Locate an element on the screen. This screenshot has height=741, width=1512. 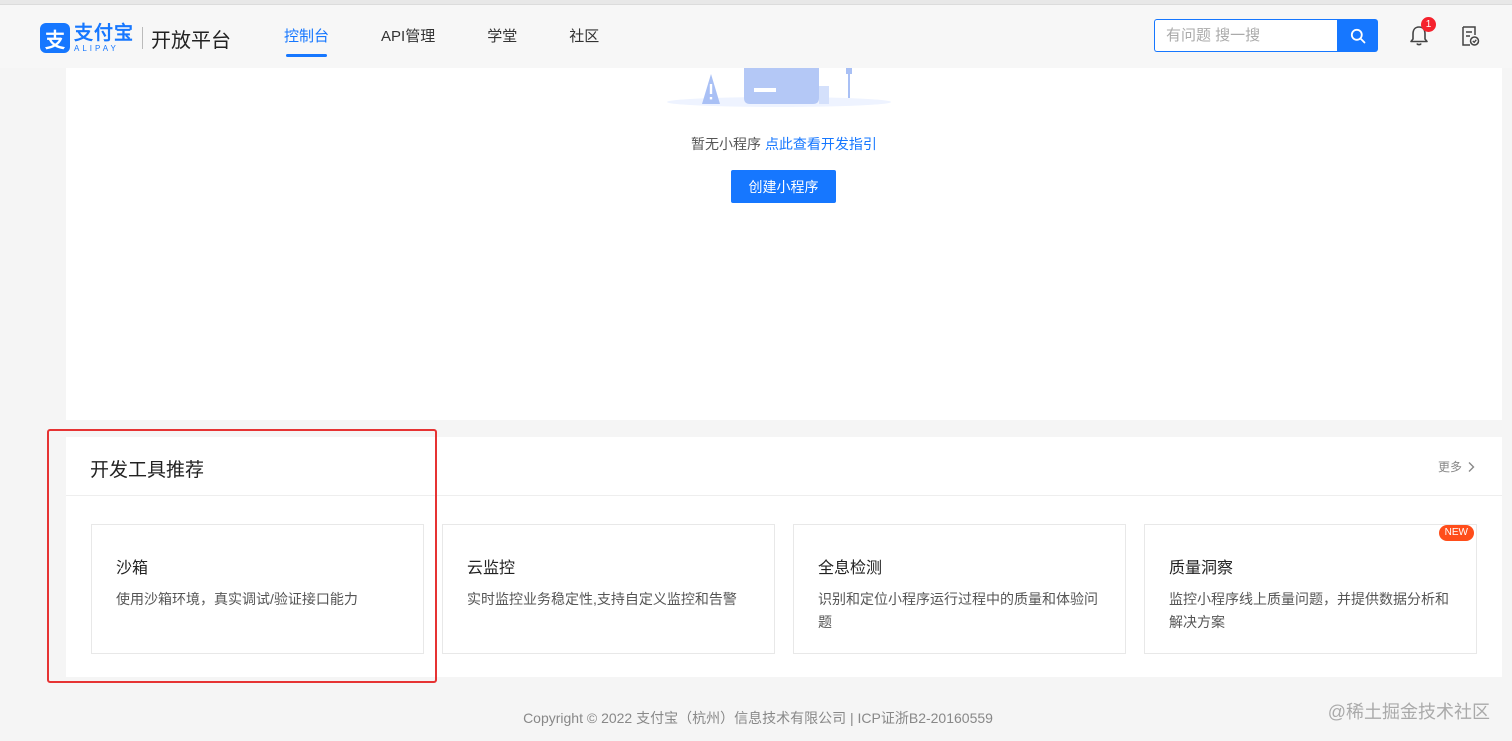
empty-state-illustration is located at coordinates (779, 87).